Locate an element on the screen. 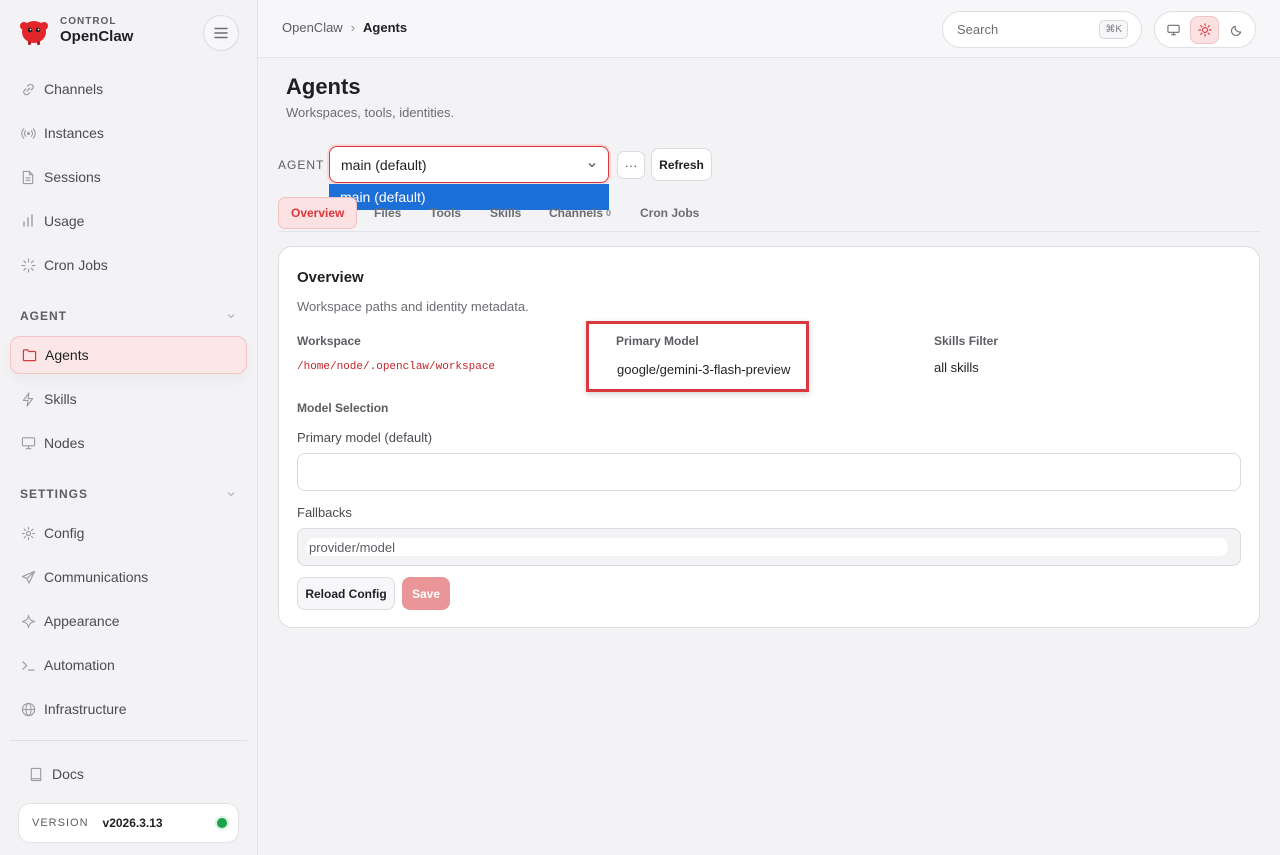 This screenshot has width=1280, height=855. brand: CONTROL OpenClaw is located at coordinates (75, 30).